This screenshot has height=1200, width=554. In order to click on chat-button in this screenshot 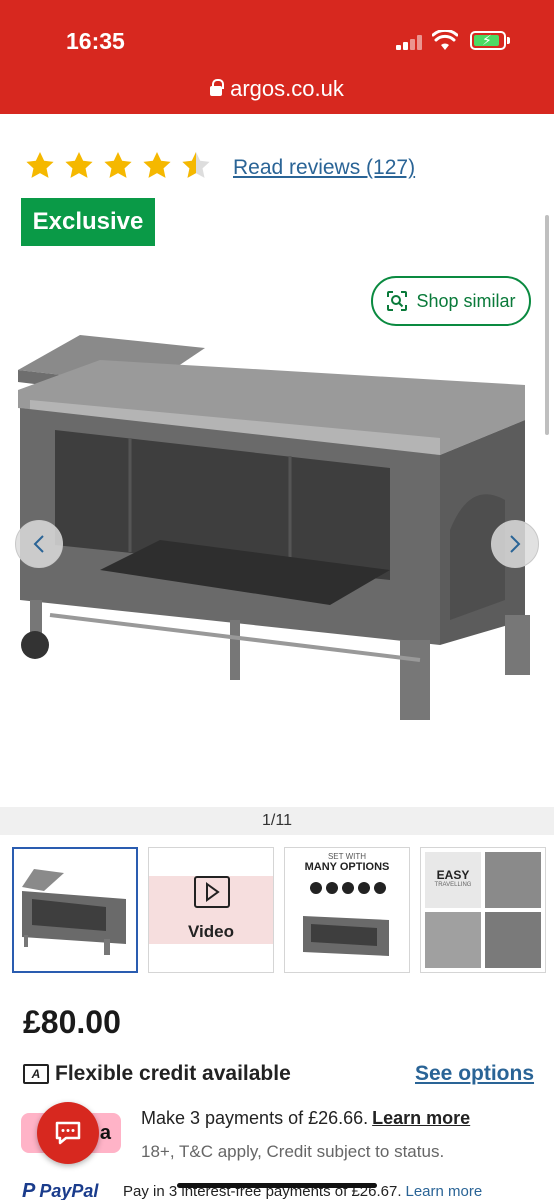, I will do `click(68, 1133)`.